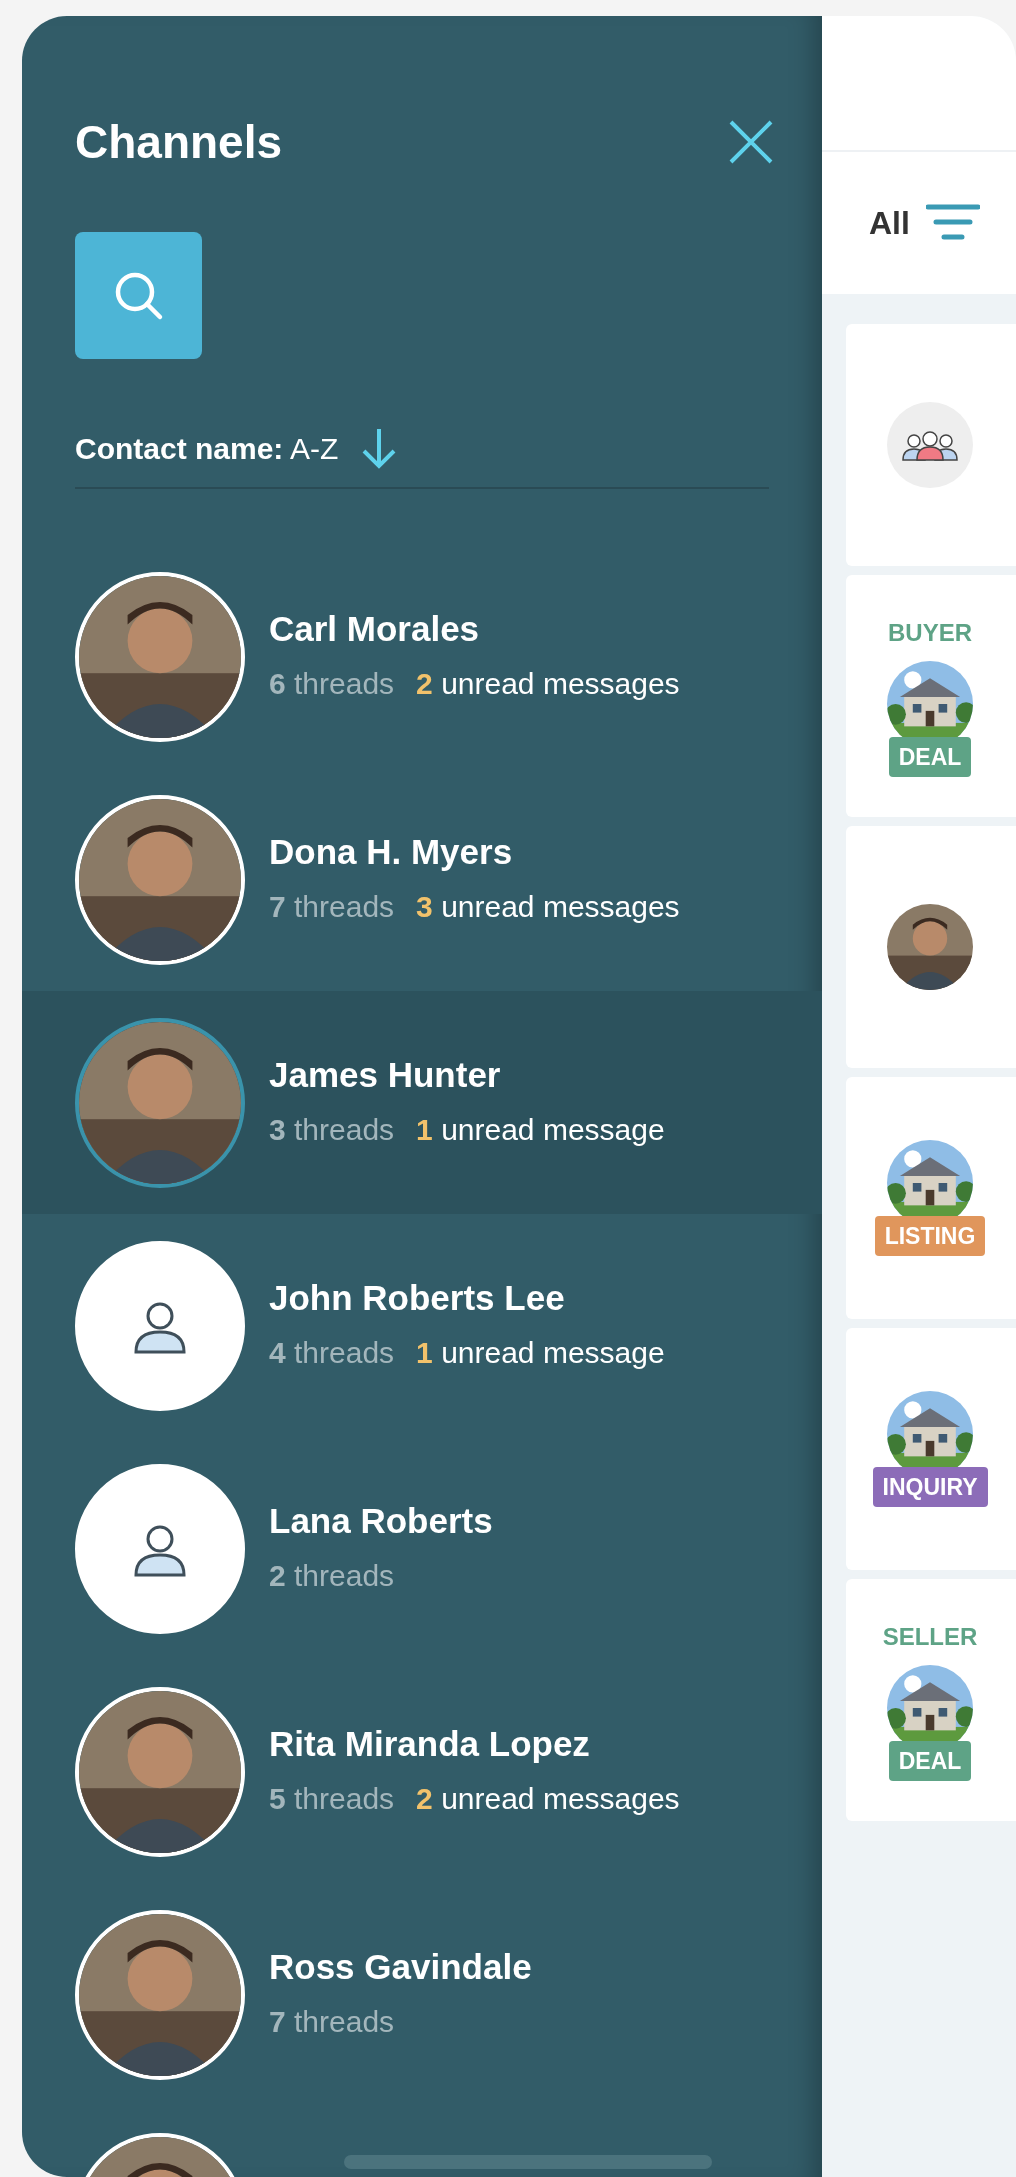 This screenshot has height=2177, width=1016. Describe the element at coordinates (930, 1636) in the screenshot. I see `role-label: SELLER` at that location.